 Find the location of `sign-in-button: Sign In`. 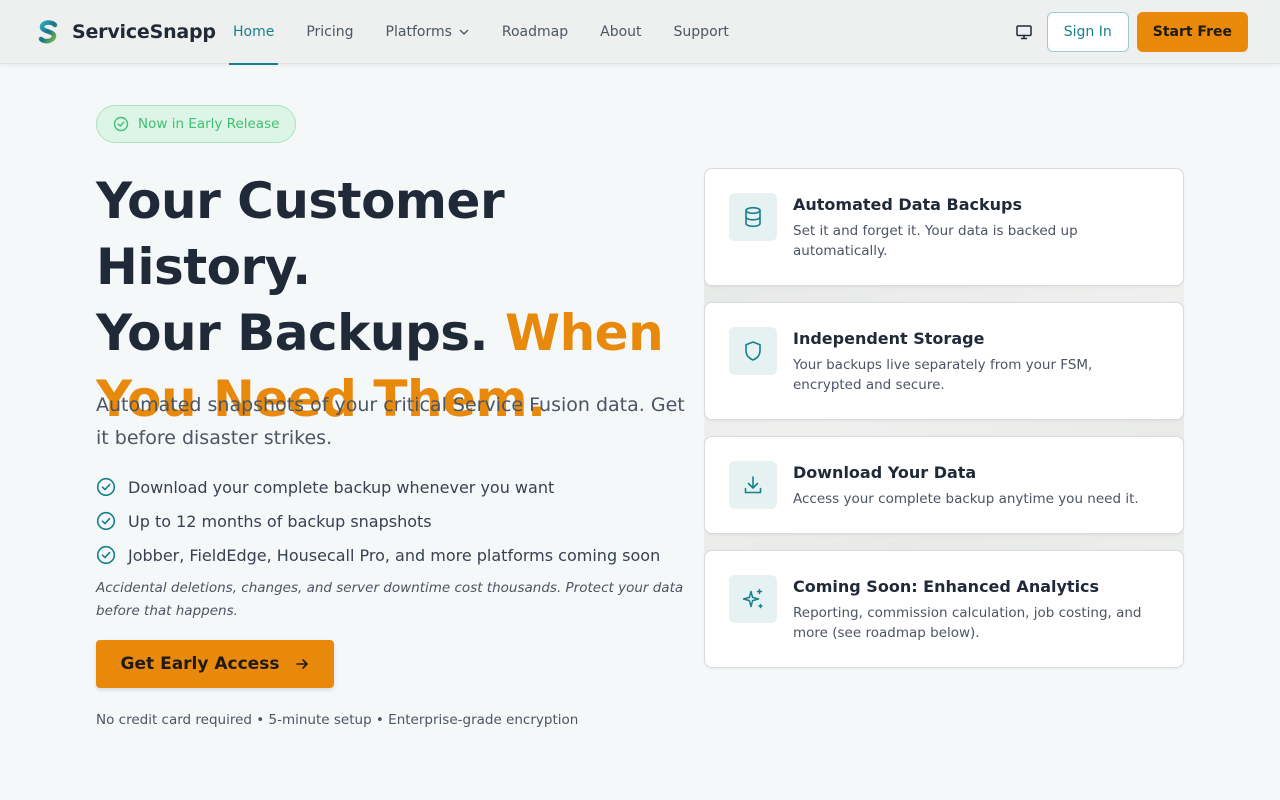

sign-in-button: Sign In is located at coordinates (1087, 32).